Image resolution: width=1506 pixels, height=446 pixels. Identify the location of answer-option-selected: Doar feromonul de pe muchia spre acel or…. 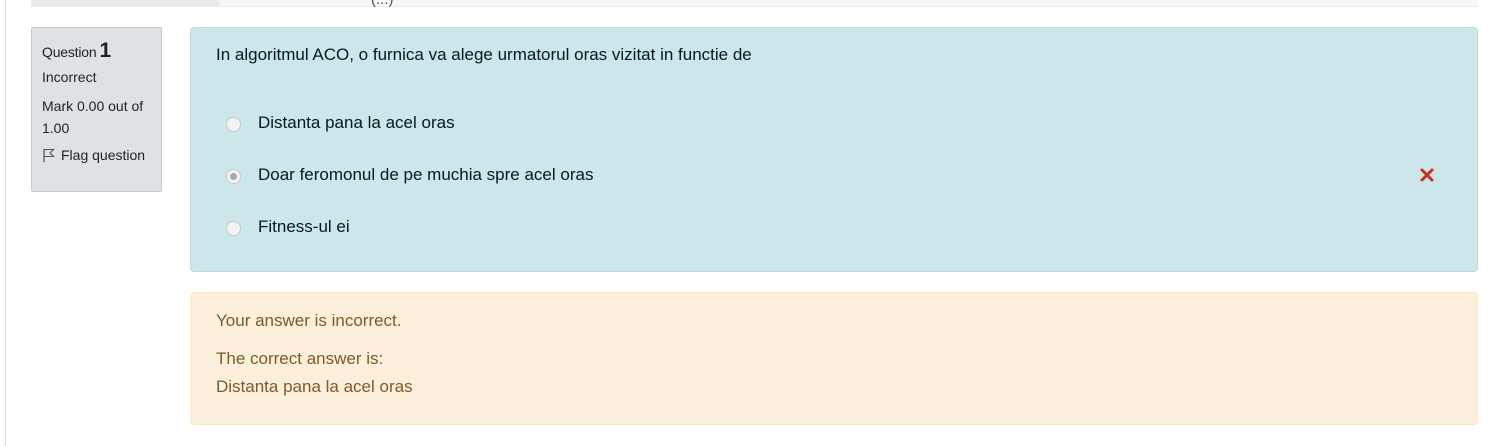
(846, 176).